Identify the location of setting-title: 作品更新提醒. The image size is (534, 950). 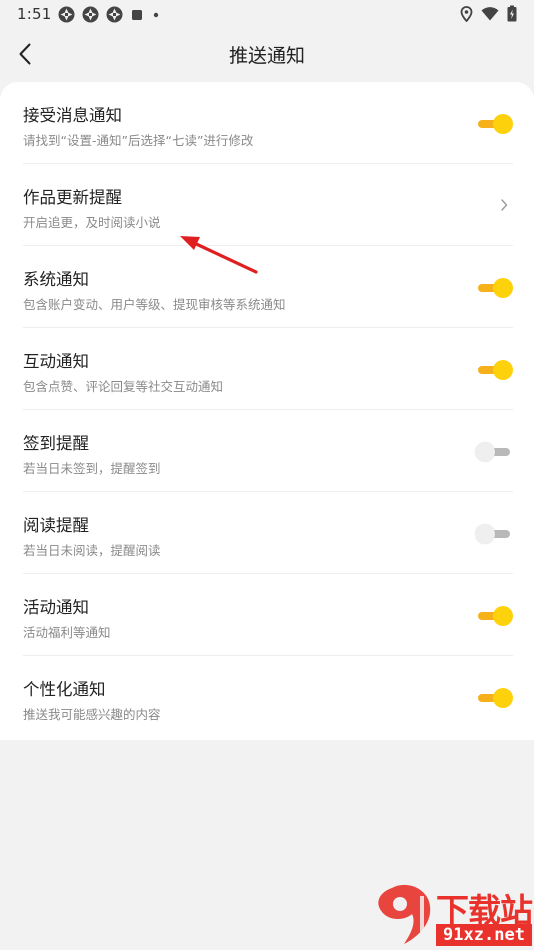
(72, 197).